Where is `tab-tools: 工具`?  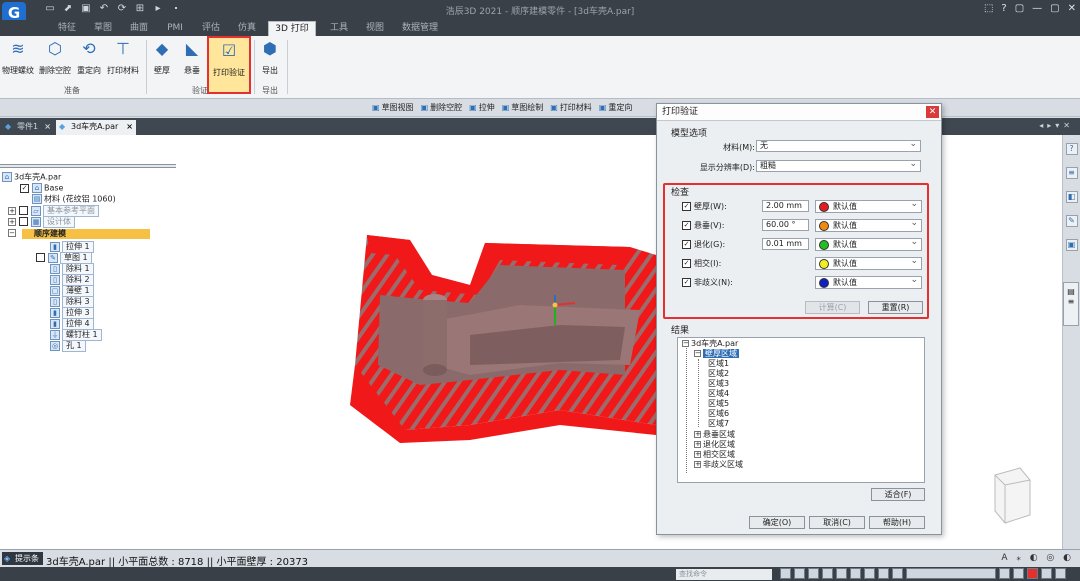
tab-tools: 工具 is located at coordinates (339, 28).